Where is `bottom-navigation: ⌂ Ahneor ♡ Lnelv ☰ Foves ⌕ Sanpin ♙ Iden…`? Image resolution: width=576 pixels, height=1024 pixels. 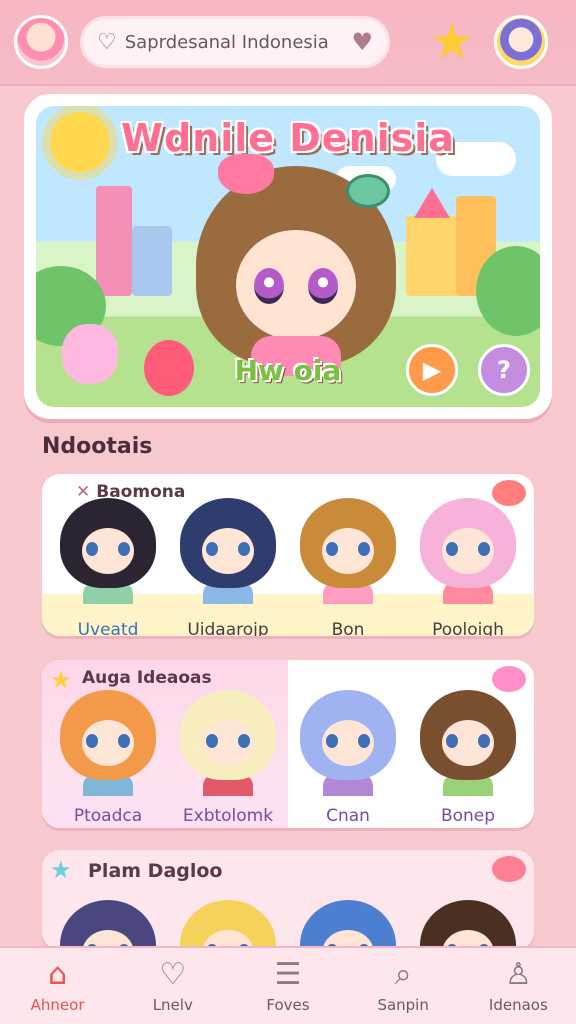 bottom-navigation: ⌂ Ahneor ♡ Lnelv ☰ Foves ⌕ Sanpin ♙ Iden… is located at coordinates (288, 985).